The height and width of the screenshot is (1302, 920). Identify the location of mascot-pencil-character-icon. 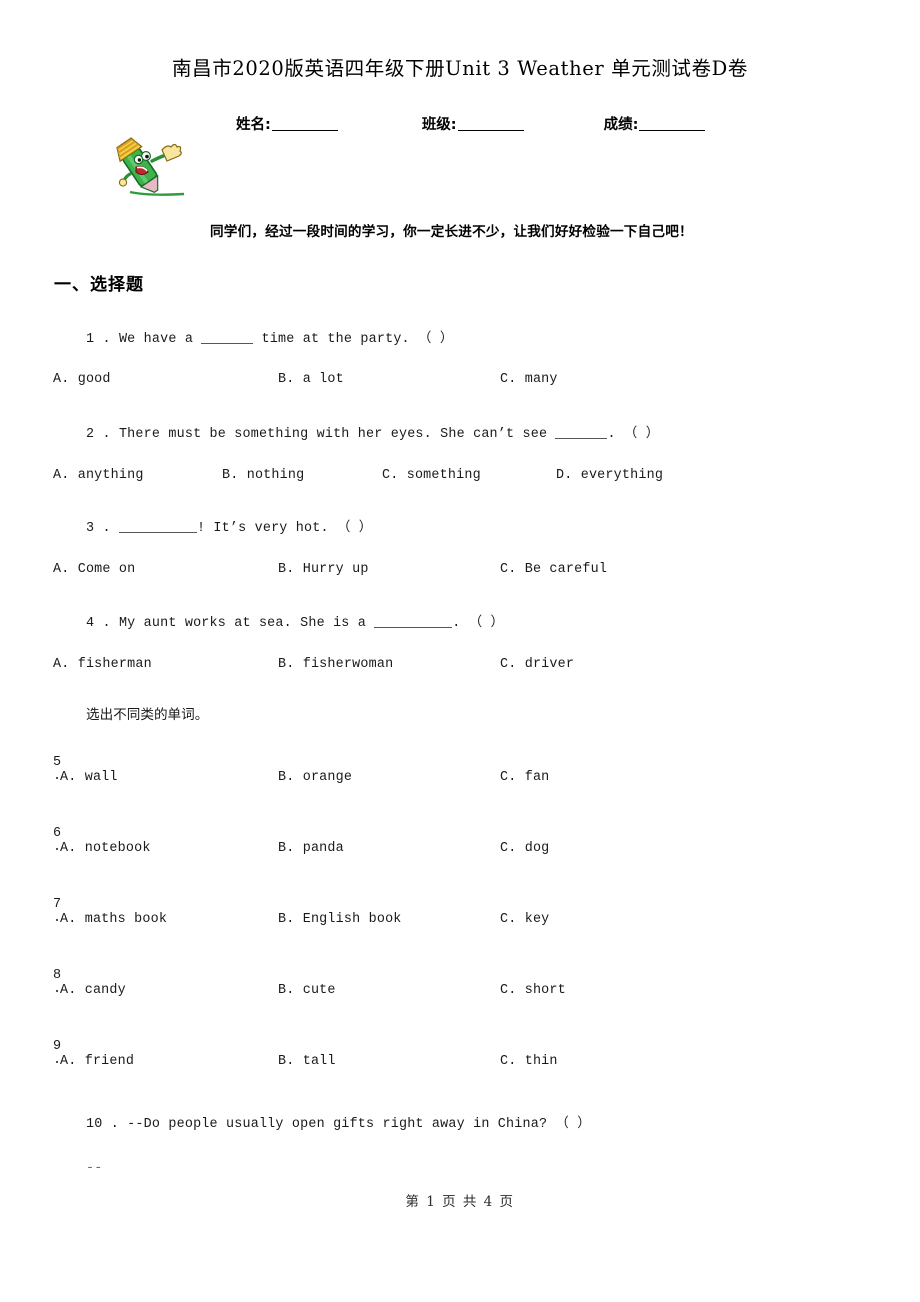
(143, 166).